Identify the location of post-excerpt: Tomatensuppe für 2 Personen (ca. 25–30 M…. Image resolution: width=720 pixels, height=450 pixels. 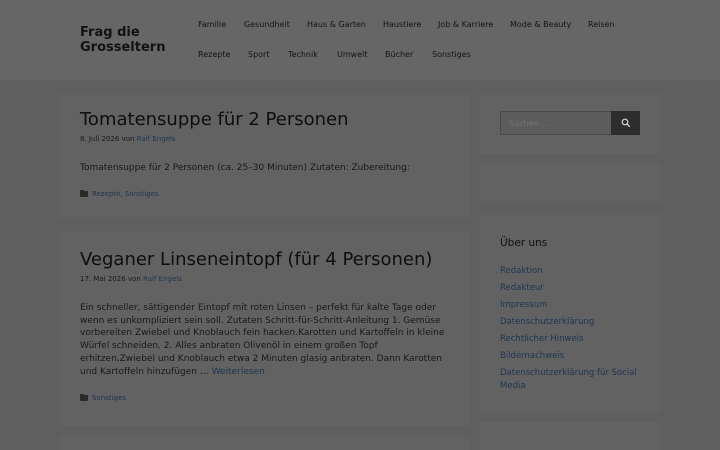
(245, 168).